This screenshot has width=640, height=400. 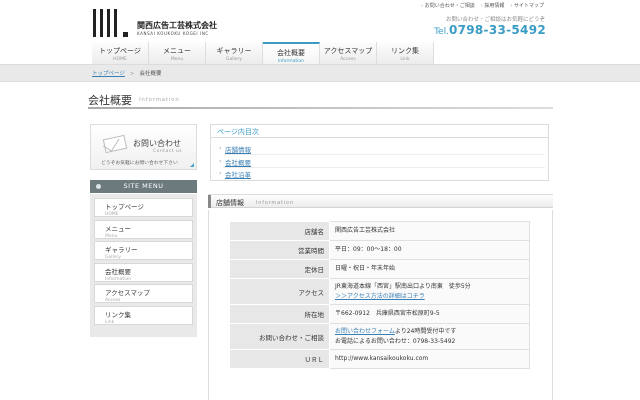 I want to click on row-label: お問い合わせ・ご相談, so click(x=279, y=336).